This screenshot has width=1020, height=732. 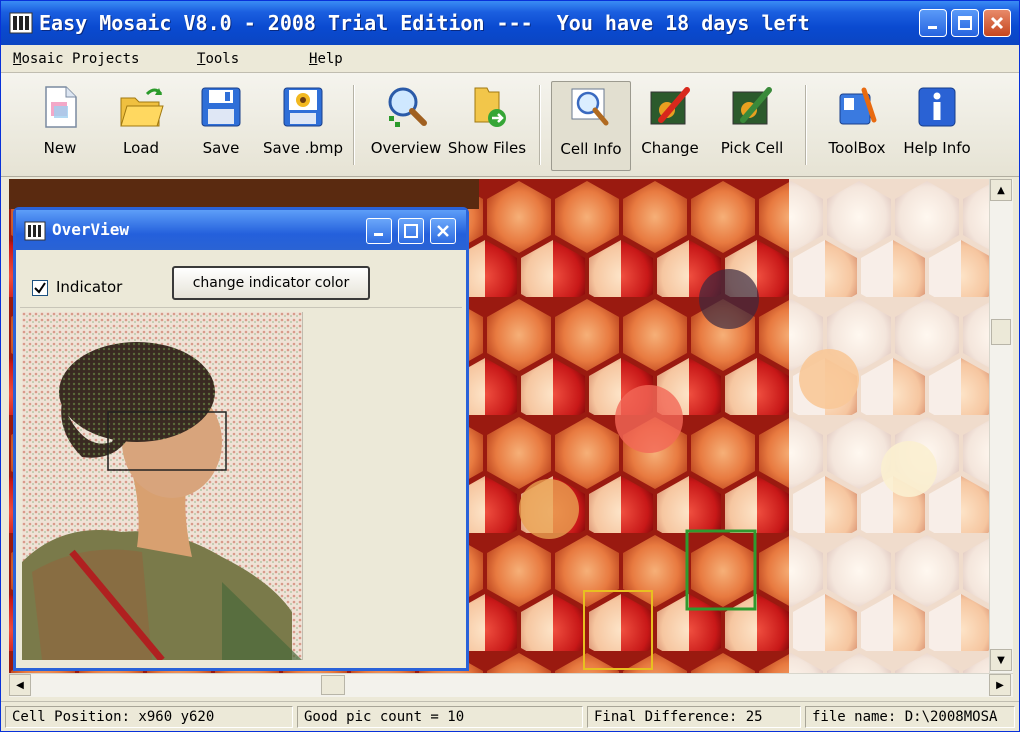 I want to click on status-final-difference: Final Difference: 25, so click(x=694, y=717).